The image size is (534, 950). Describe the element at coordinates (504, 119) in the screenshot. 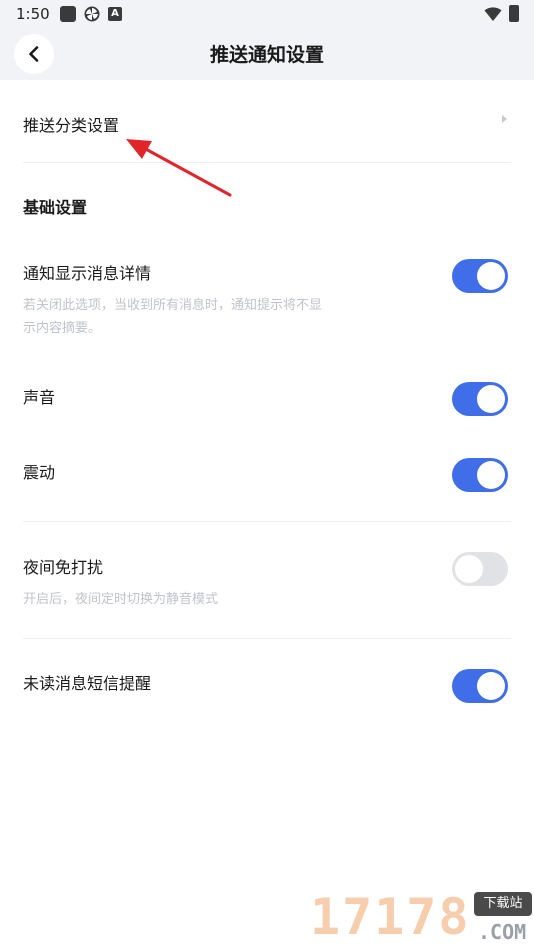

I see `chevron-right-icon` at that location.